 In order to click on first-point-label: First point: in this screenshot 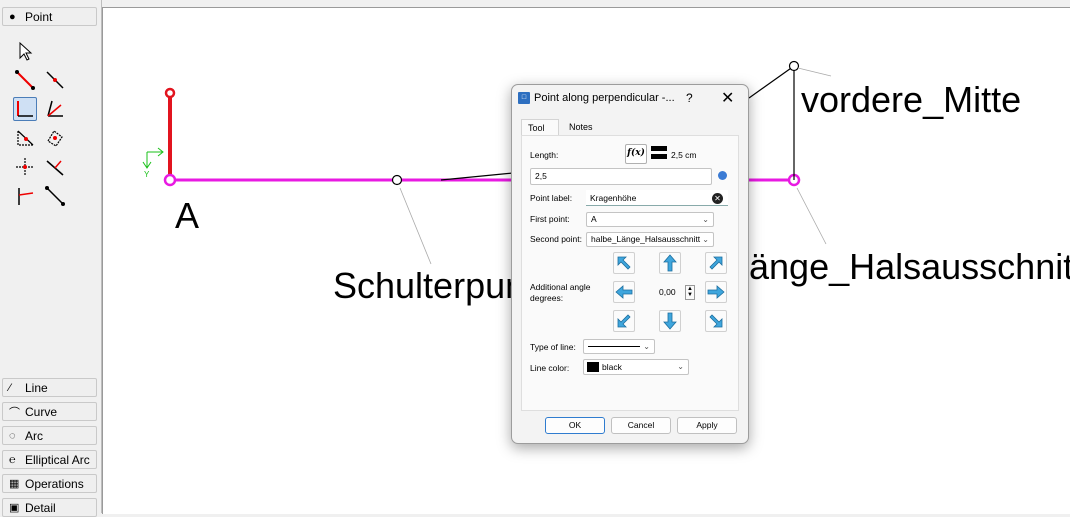, I will do `click(550, 219)`.